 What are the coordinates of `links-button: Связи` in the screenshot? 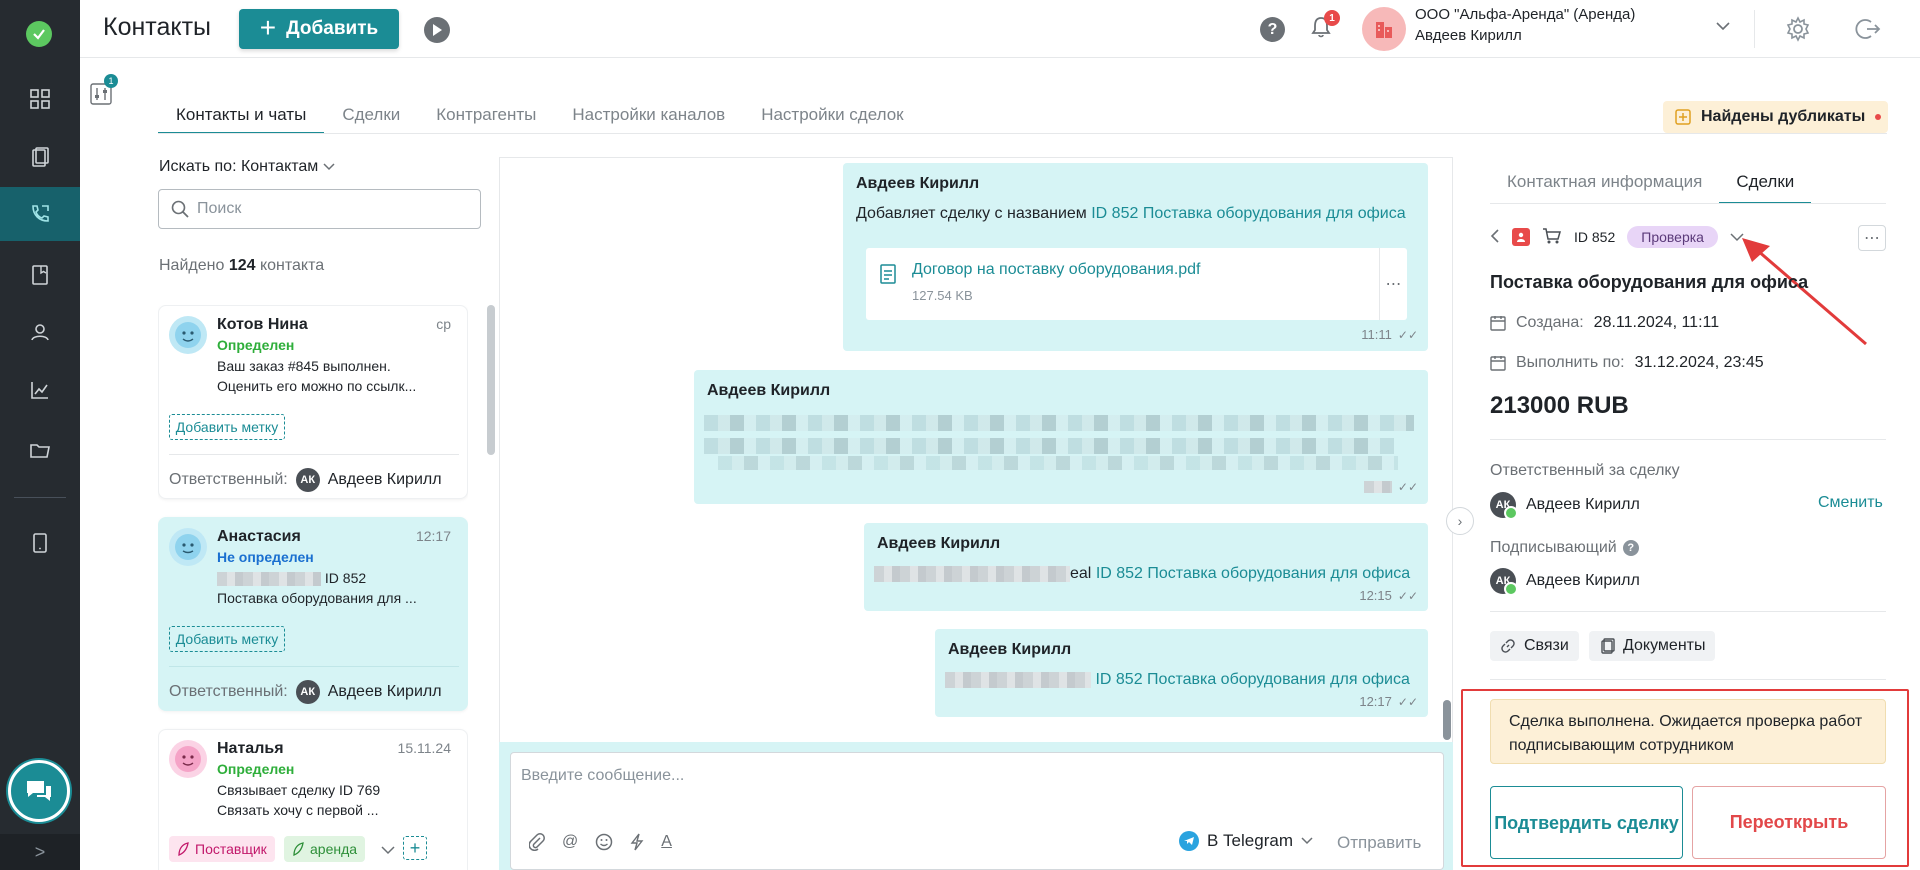 It's located at (1534, 646).